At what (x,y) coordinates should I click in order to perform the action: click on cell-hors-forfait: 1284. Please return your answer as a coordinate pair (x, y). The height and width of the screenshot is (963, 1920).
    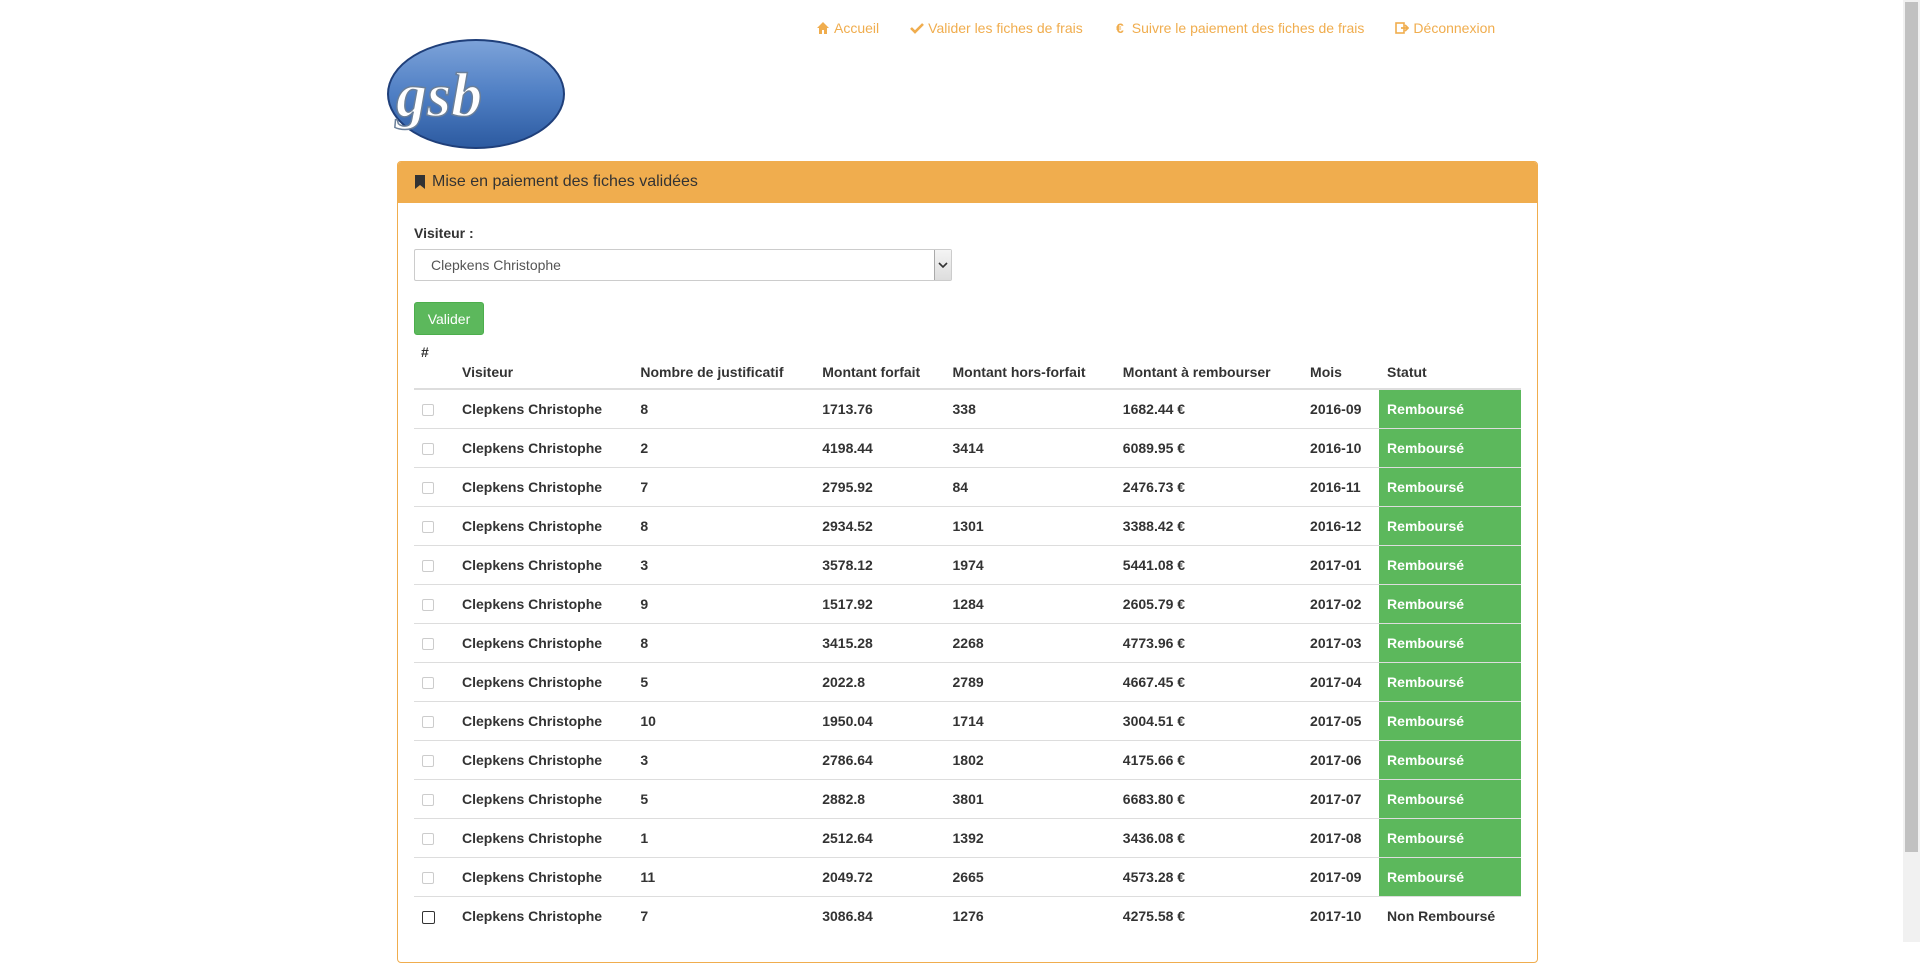
    Looking at the image, I should click on (1029, 604).